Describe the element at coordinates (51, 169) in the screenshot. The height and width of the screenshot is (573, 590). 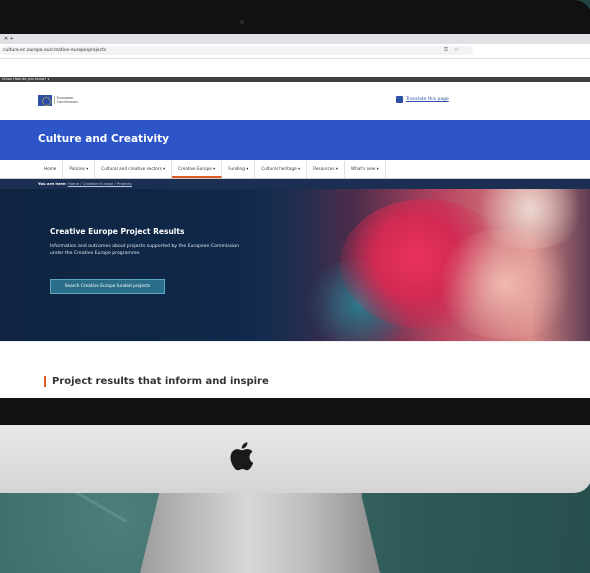
I see `nav-item-home: Home` at that location.